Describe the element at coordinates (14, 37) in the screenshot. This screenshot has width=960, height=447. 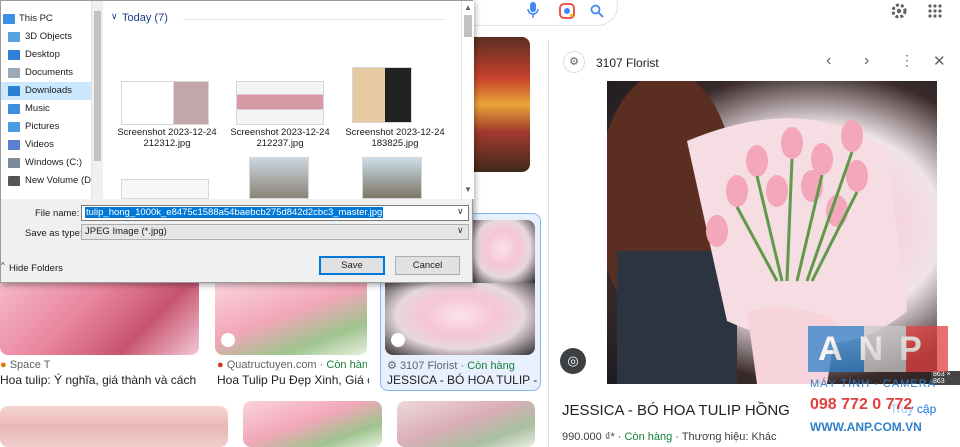
I see `cube-icon` at that location.